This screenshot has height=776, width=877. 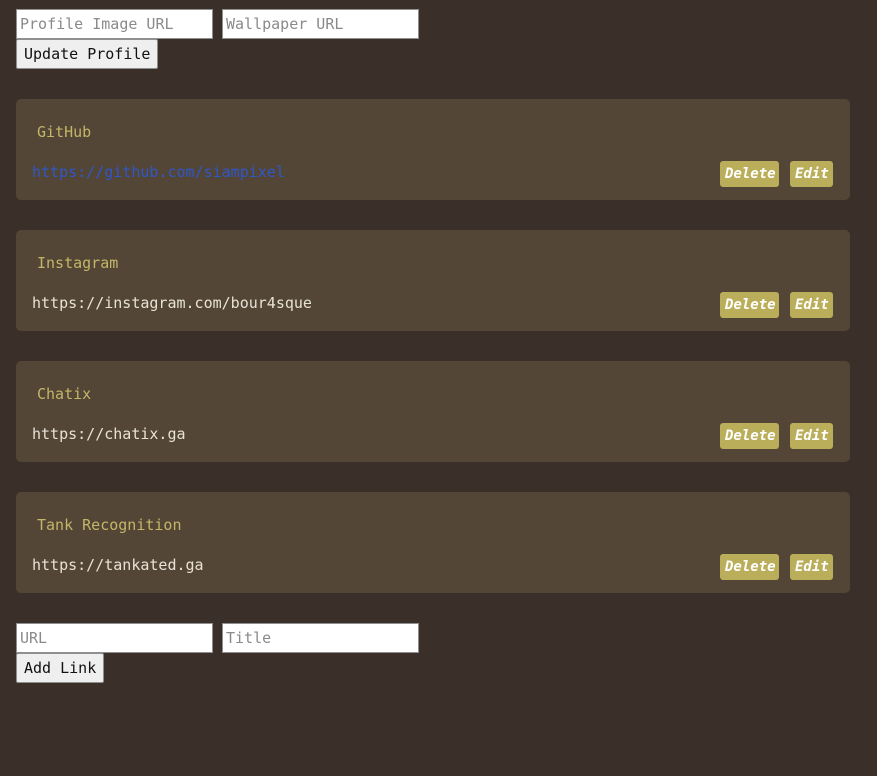 What do you see at coordinates (172, 303) in the screenshot?
I see `link-url: https://instagram.com/bour4sque` at bounding box center [172, 303].